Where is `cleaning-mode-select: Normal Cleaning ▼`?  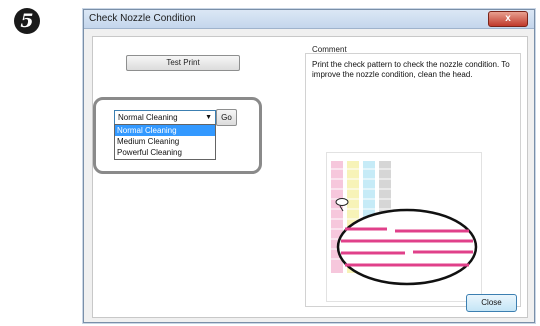
cleaning-mode-select: Normal Cleaning ▼ is located at coordinates (165, 117).